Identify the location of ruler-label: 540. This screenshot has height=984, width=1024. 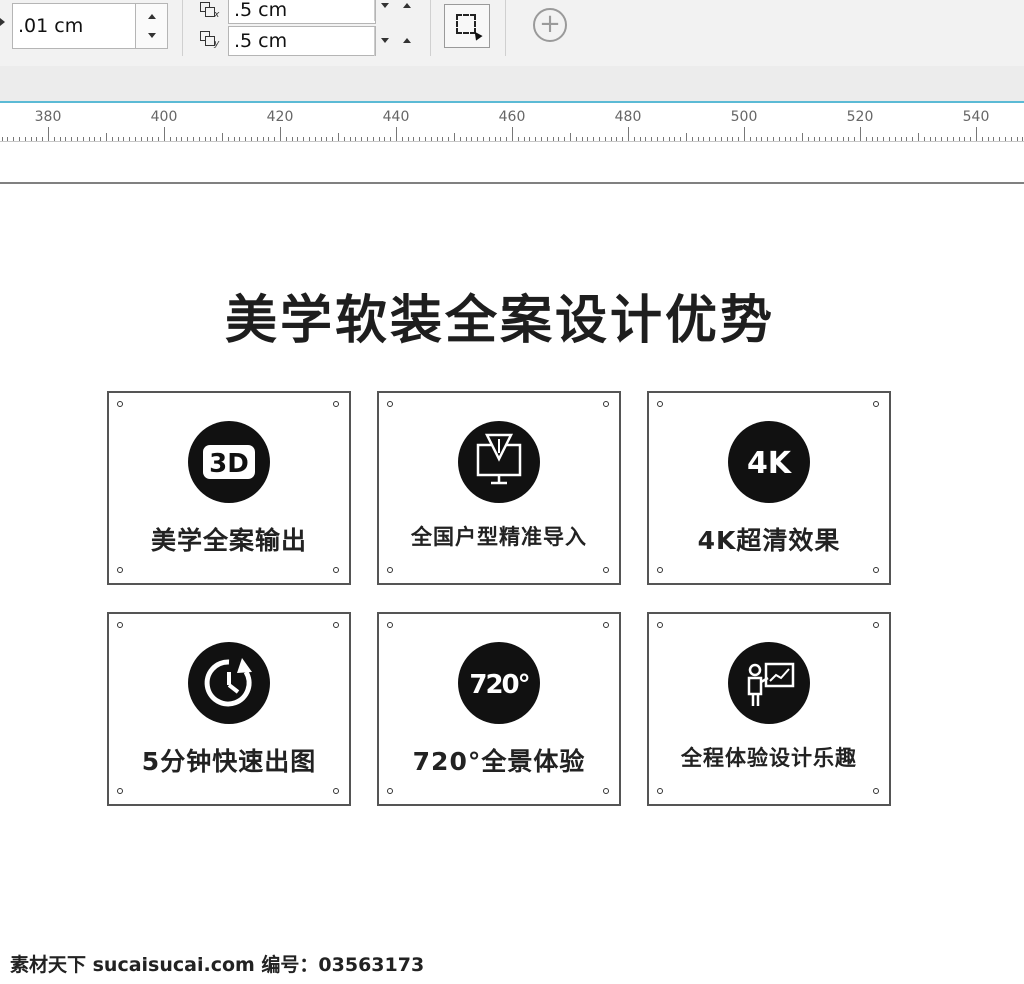
(976, 117).